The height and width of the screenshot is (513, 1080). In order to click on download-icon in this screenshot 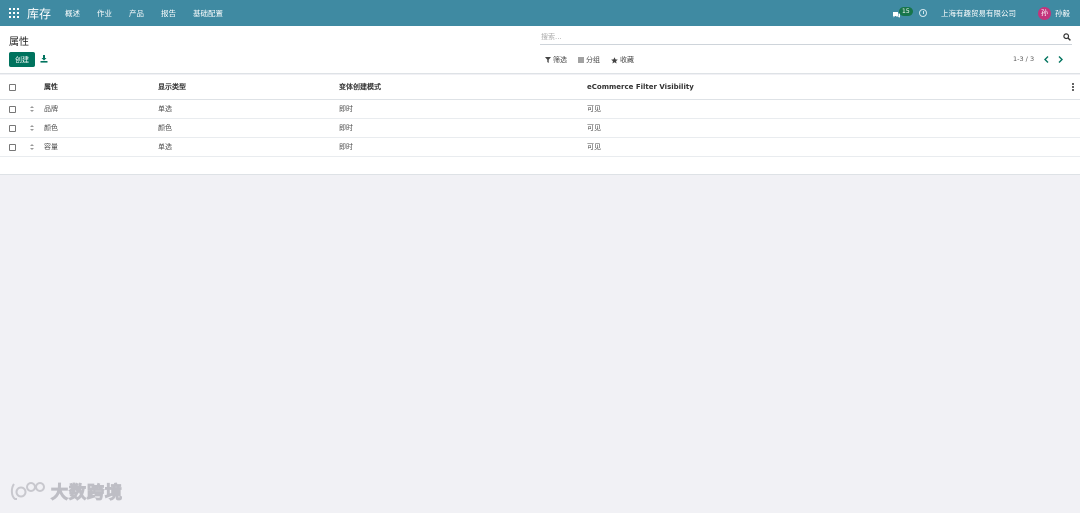, I will do `click(44, 59)`.